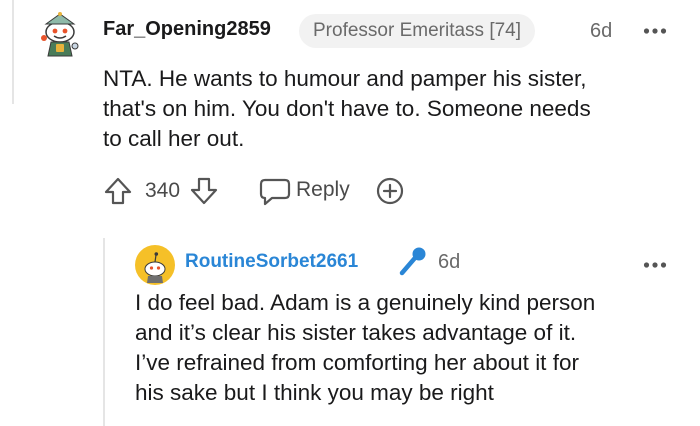  I want to click on reply-thread-line, so click(104, 332).